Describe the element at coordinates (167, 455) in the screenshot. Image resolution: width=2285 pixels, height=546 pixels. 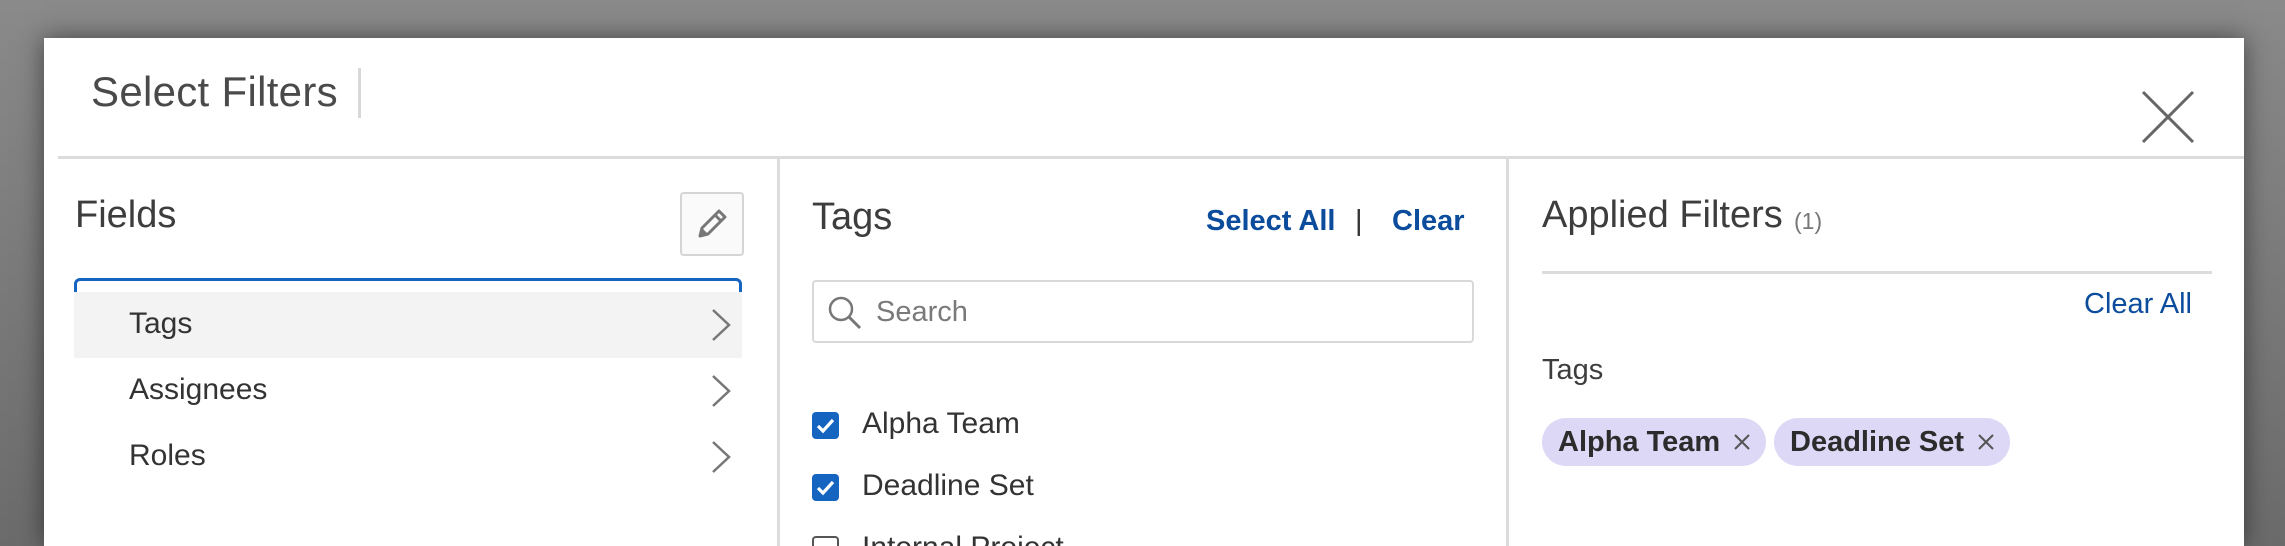
I see `field-item-label: Roles` at that location.